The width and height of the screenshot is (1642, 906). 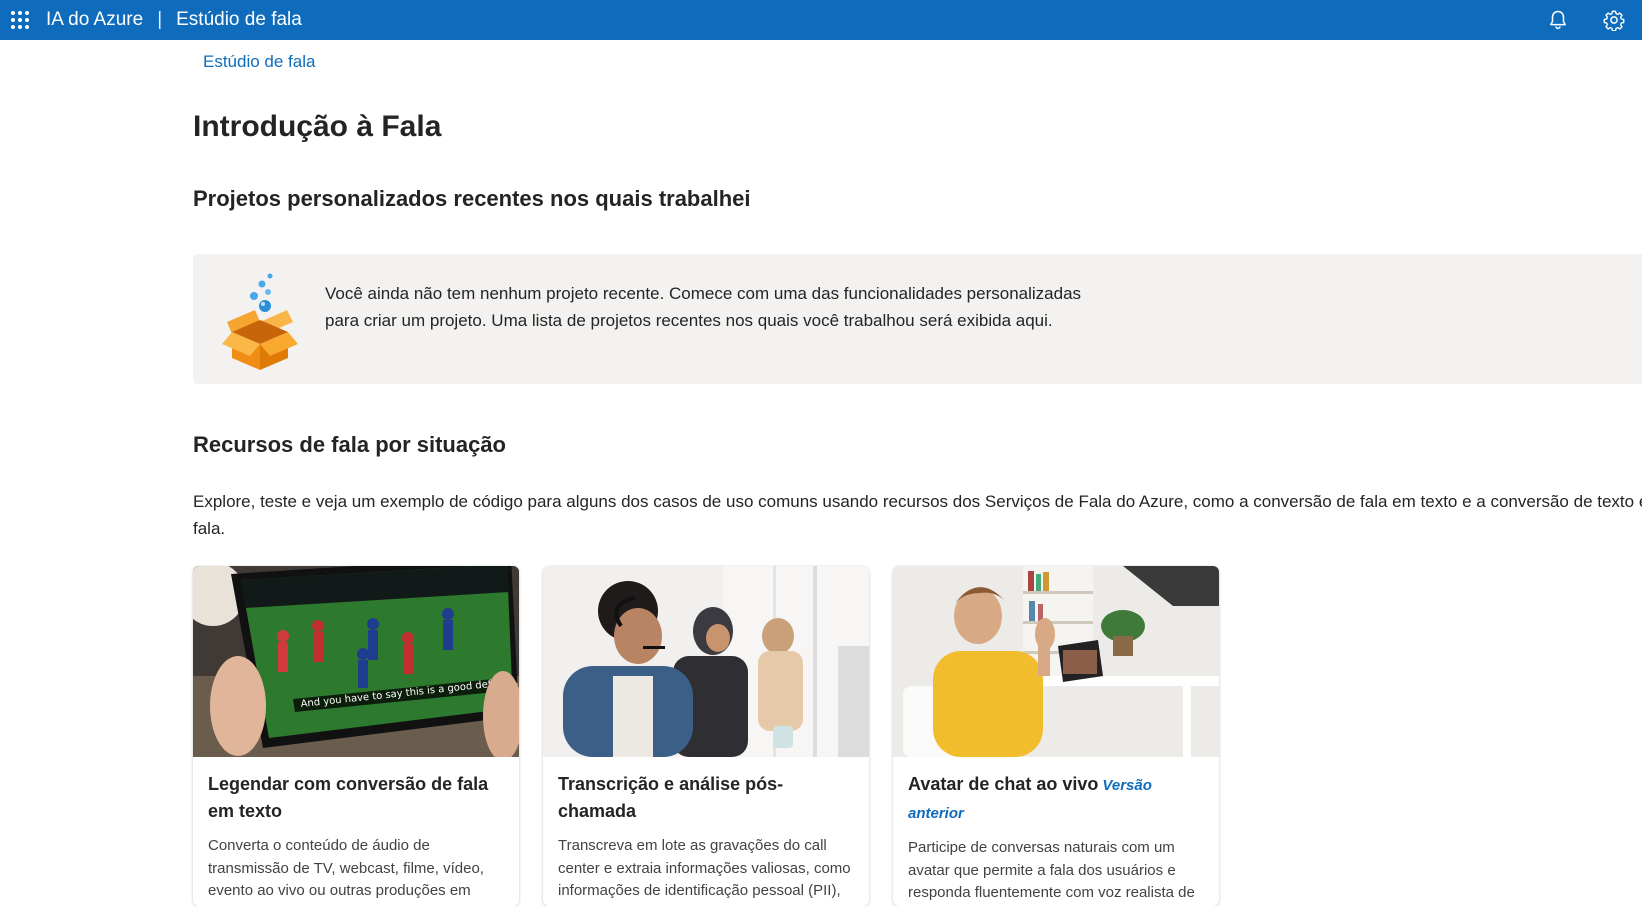 What do you see at coordinates (349, 444) in the screenshot?
I see `features-heading: Recursos de fala por situação` at bounding box center [349, 444].